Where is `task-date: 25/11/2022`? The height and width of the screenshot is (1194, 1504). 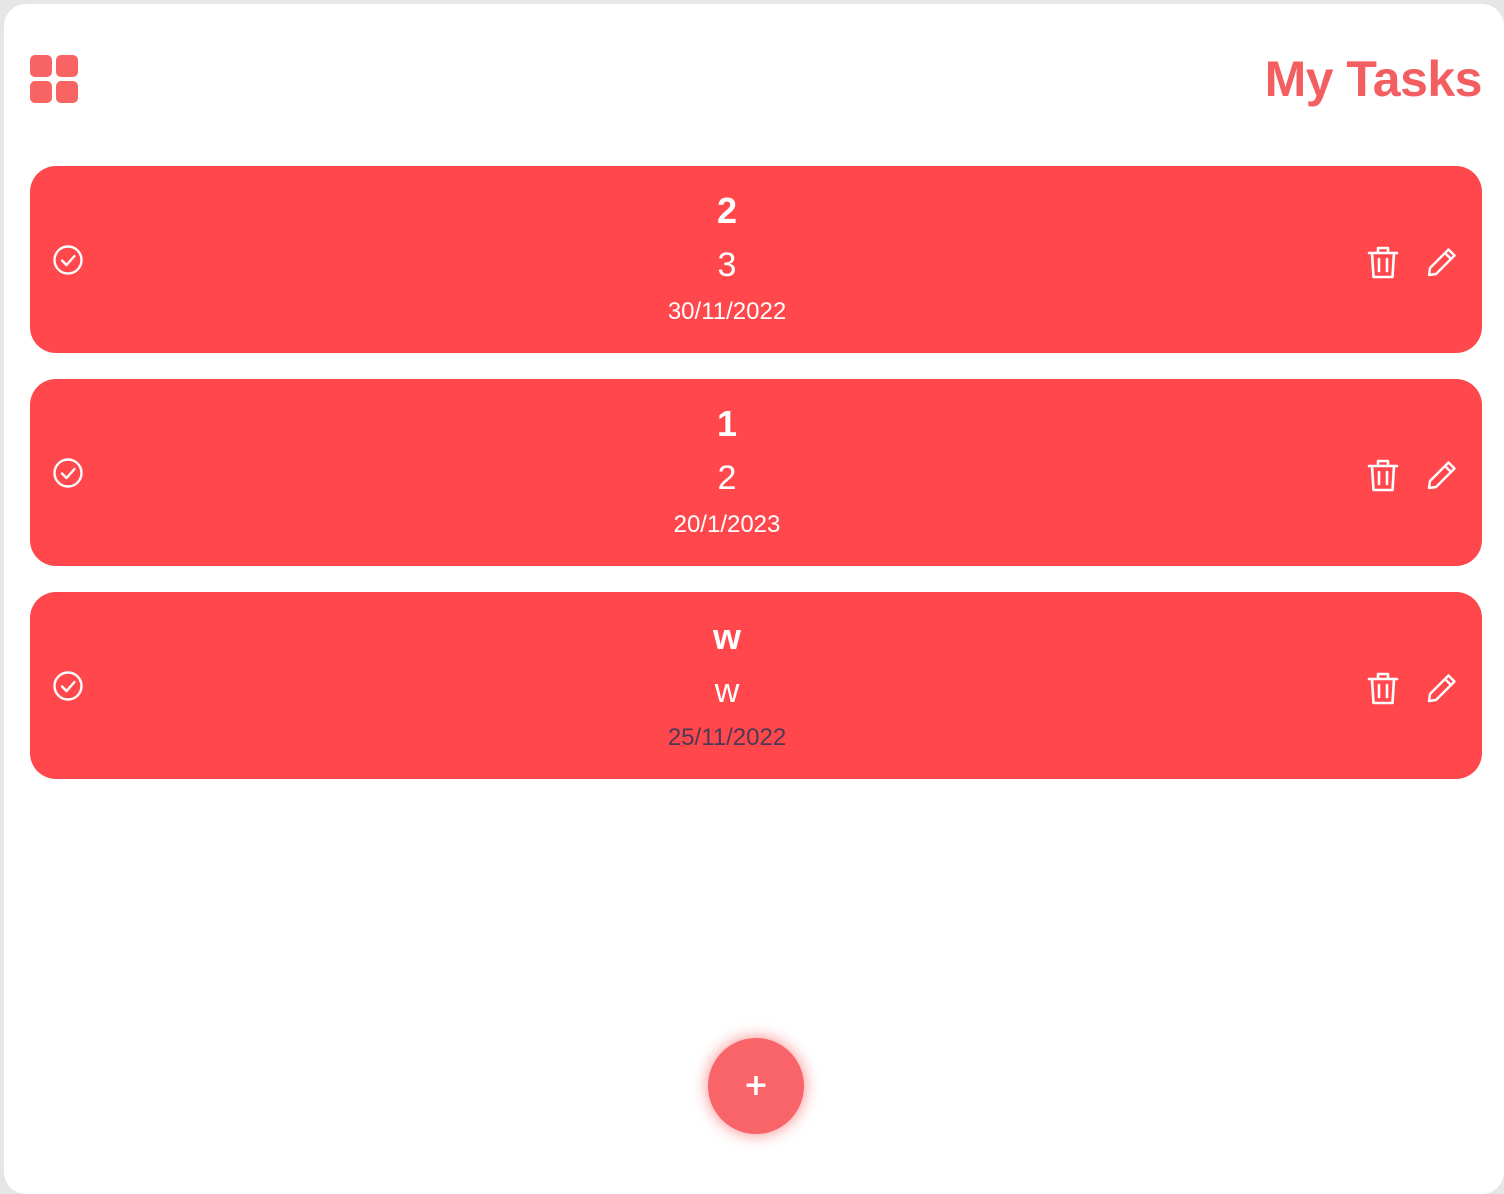
task-date: 25/11/2022 is located at coordinates (727, 737).